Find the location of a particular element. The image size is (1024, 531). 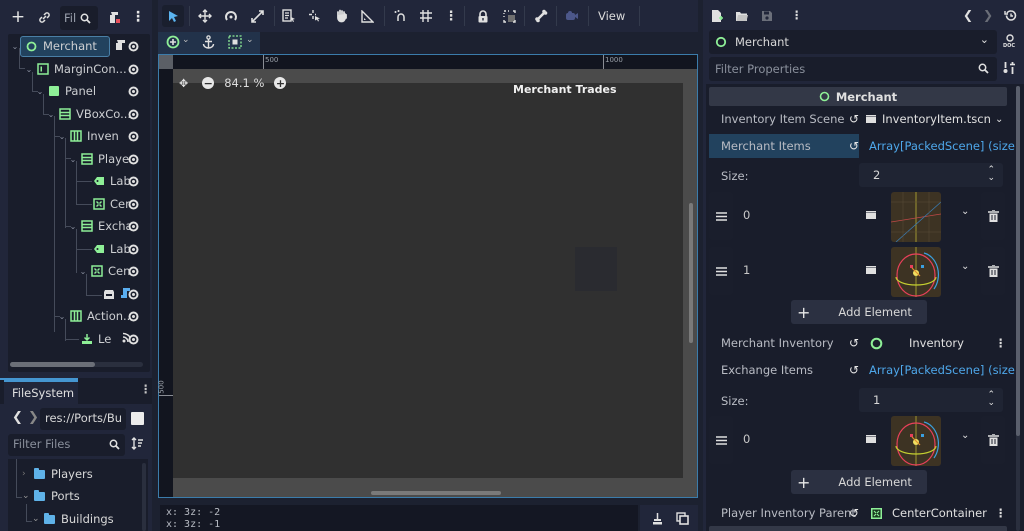

add-anchor-preset-button is located at coordinates (173, 43).